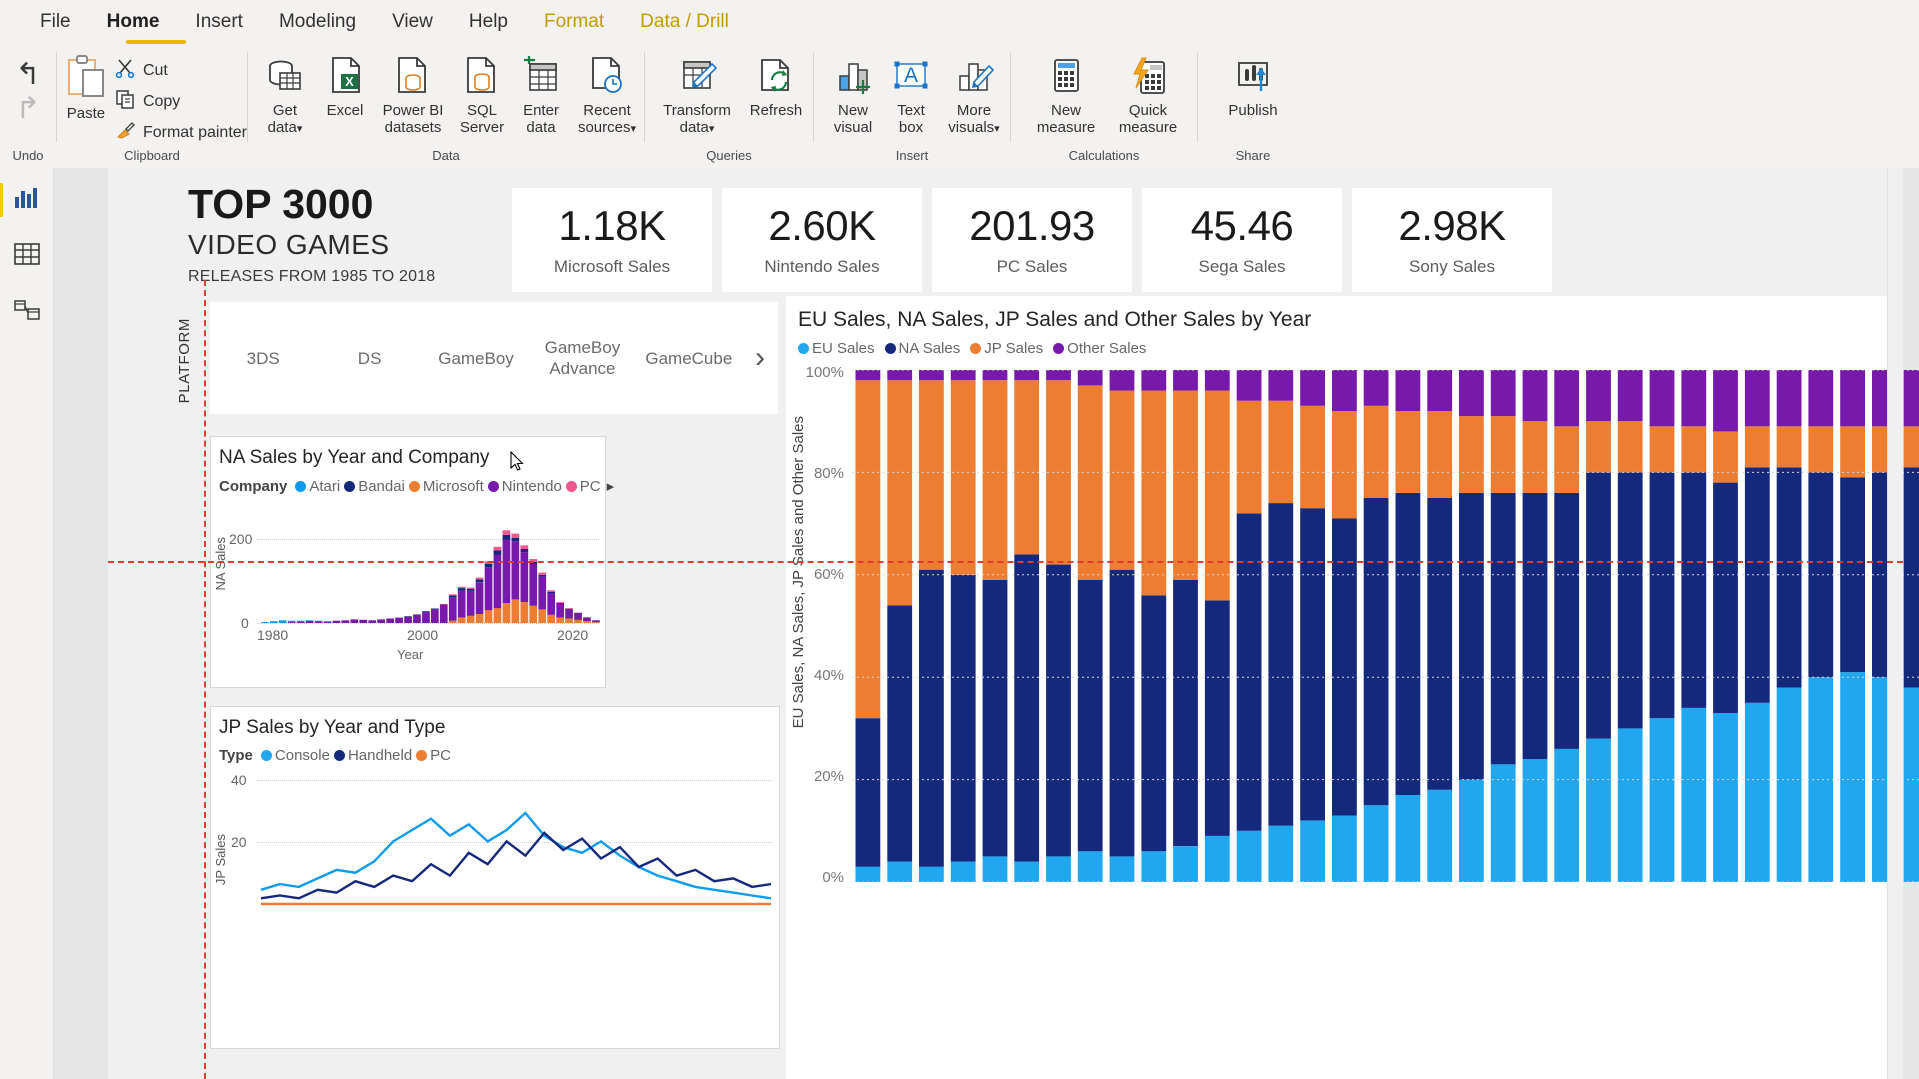  What do you see at coordinates (414, 486) in the screenshot?
I see `legend-swatch-icon` at bounding box center [414, 486].